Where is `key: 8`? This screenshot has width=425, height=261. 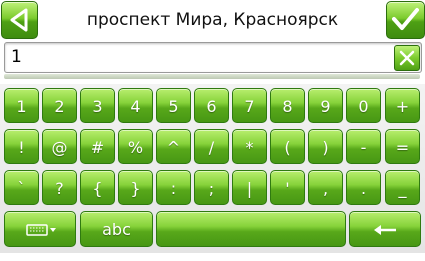 key: 8 is located at coordinates (287, 105).